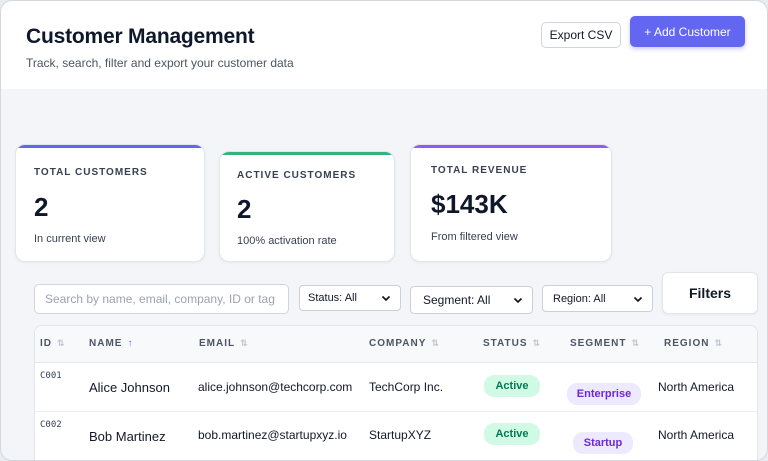  Describe the element at coordinates (127, 436) in the screenshot. I see `cell-name: Bob Martinez` at that location.